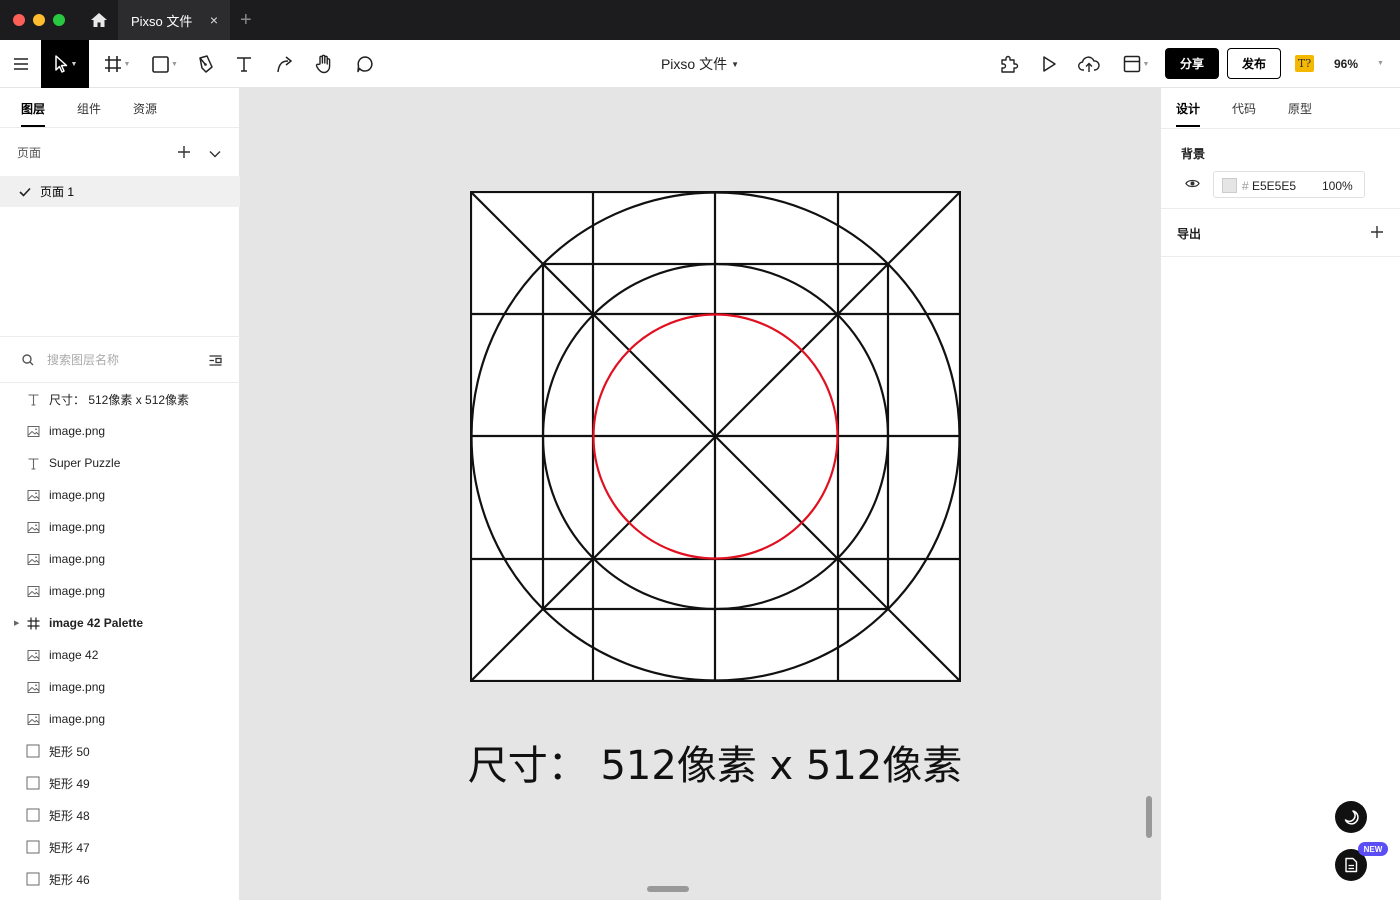 The width and height of the screenshot is (1400, 900). I want to click on new-tab-button: +, so click(246, 20).